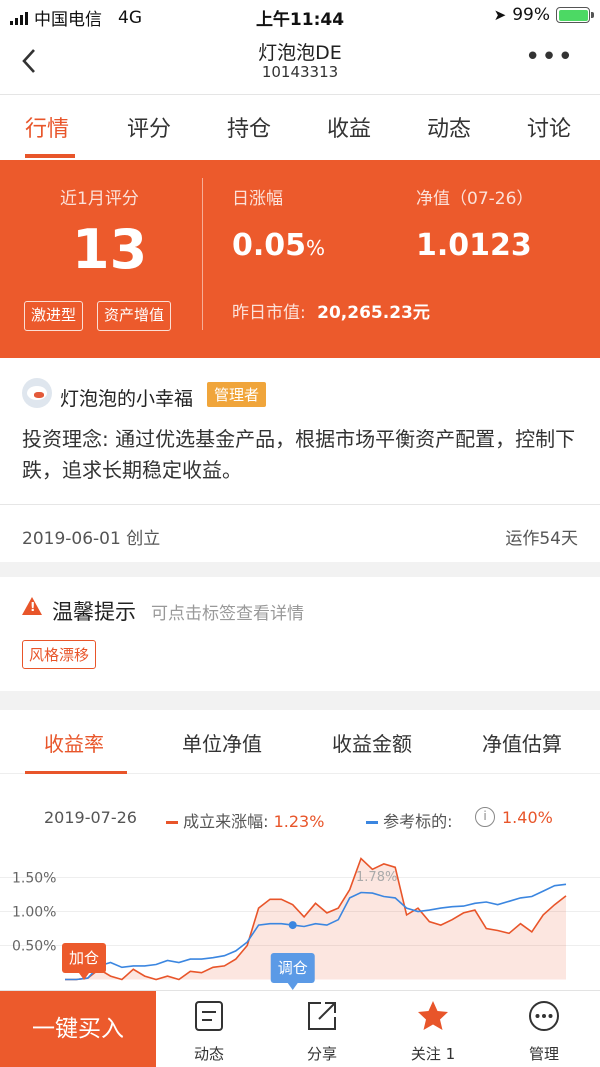  What do you see at coordinates (292, 925) in the screenshot?
I see `rebalance-marker` at bounding box center [292, 925].